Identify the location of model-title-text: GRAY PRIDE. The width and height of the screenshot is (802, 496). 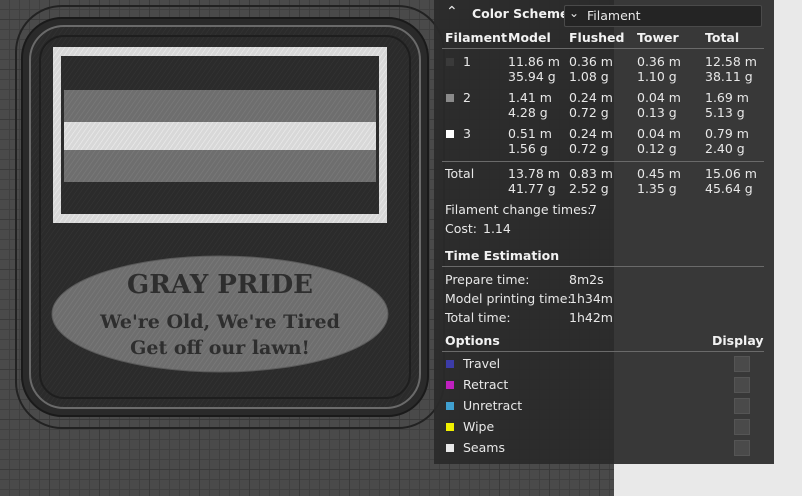
(220, 285).